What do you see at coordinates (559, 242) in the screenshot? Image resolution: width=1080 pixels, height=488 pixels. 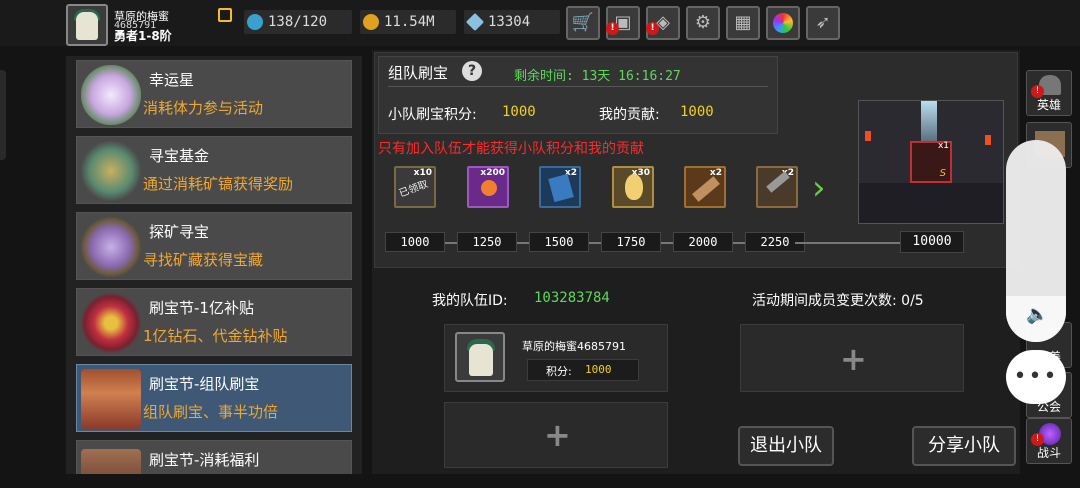 I see `milestone: 1500` at bounding box center [559, 242].